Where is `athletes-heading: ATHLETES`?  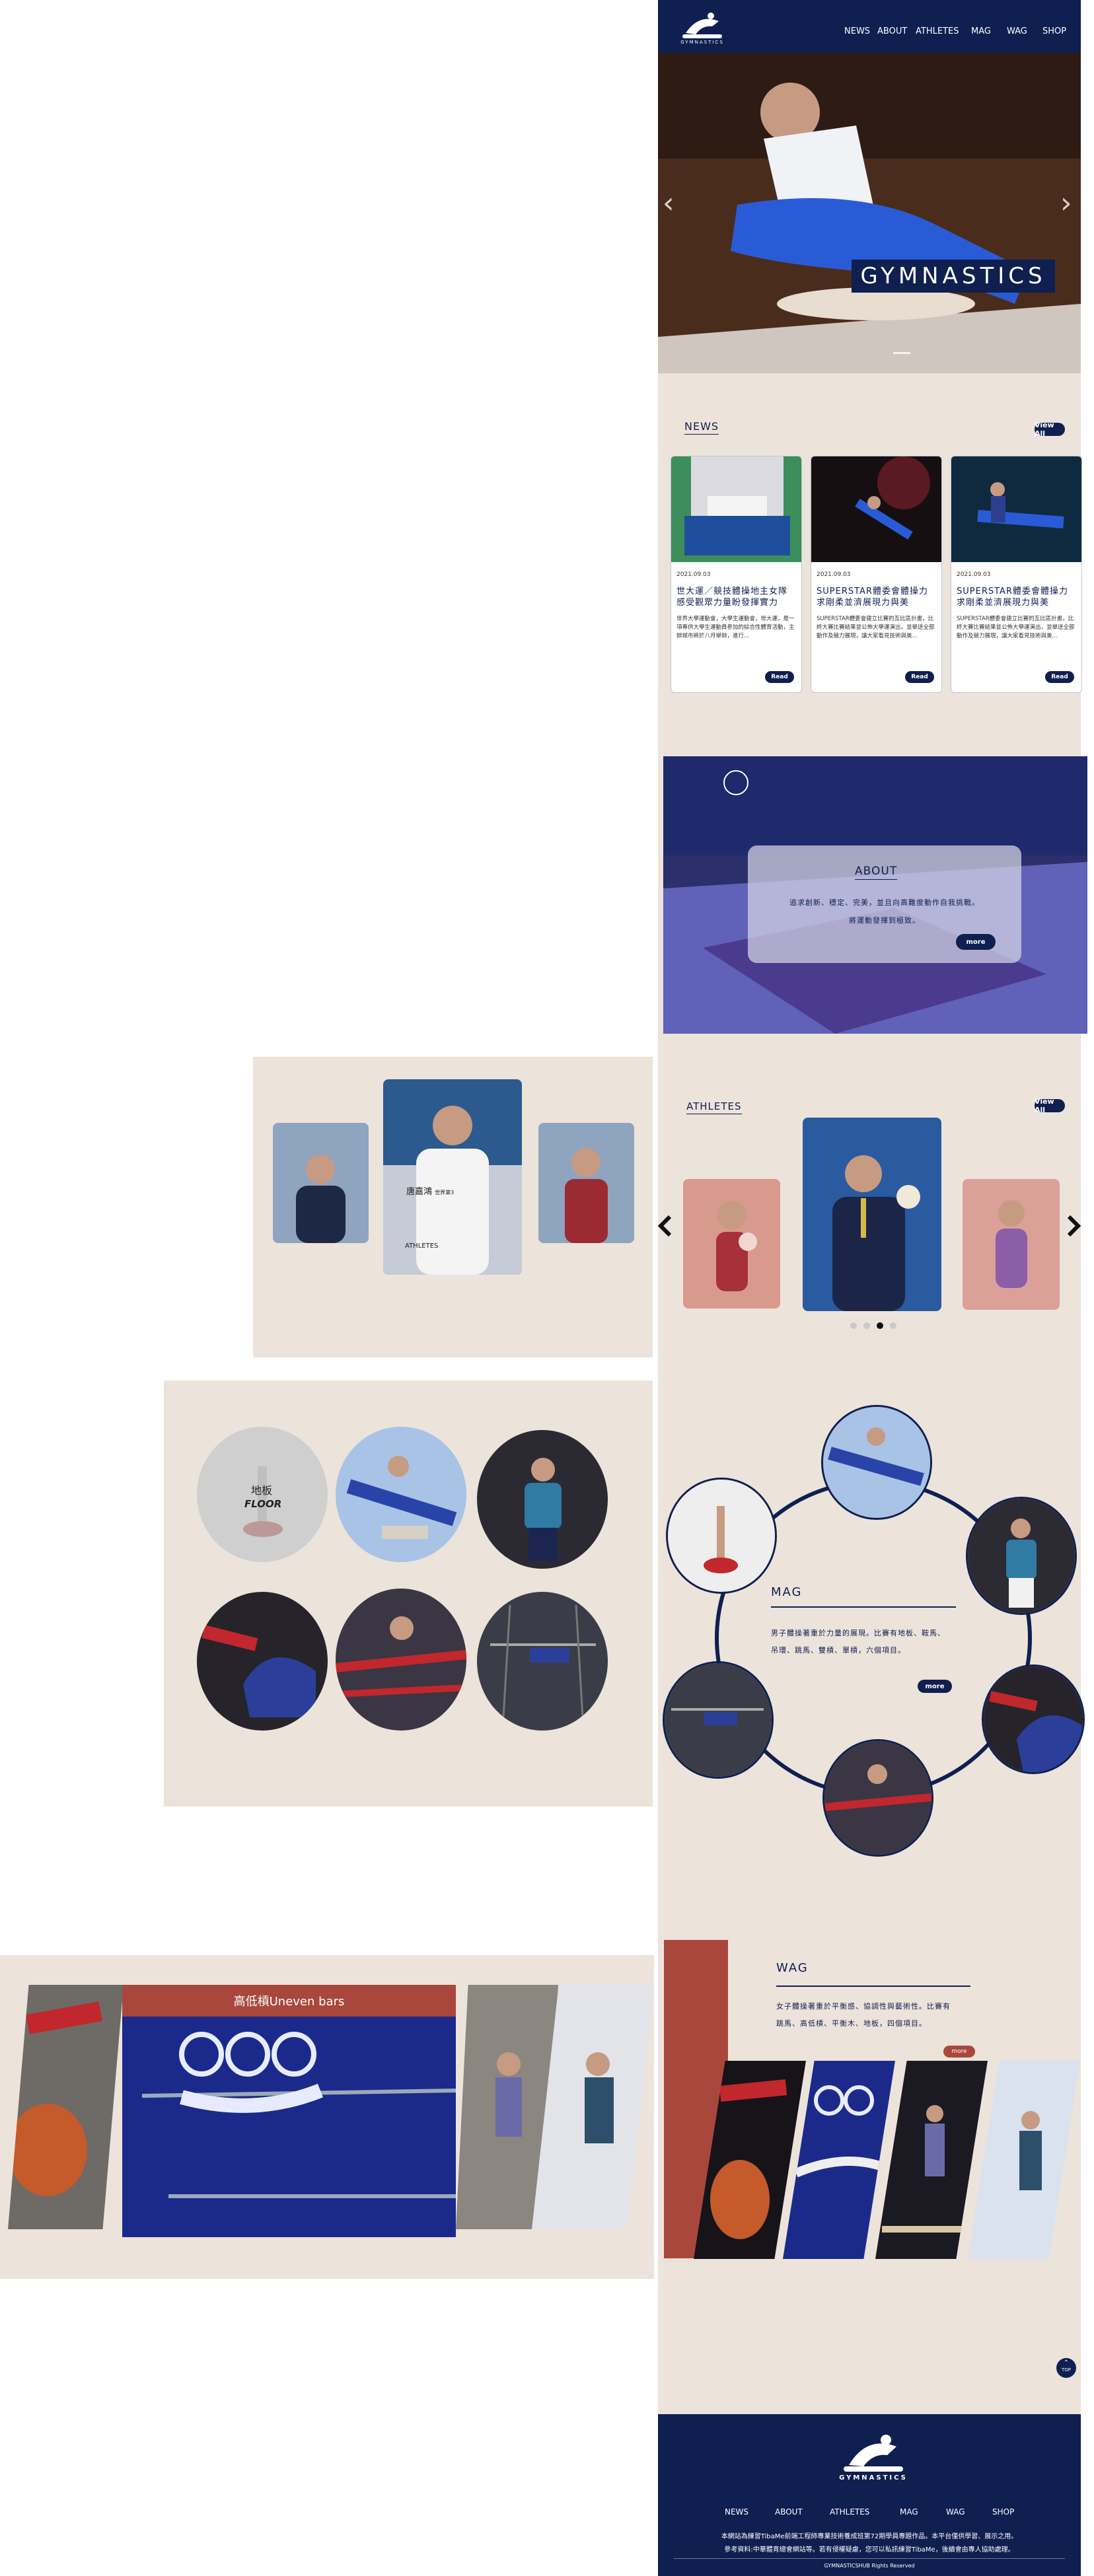
athletes-heading: ATHLETES is located at coordinates (714, 1107).